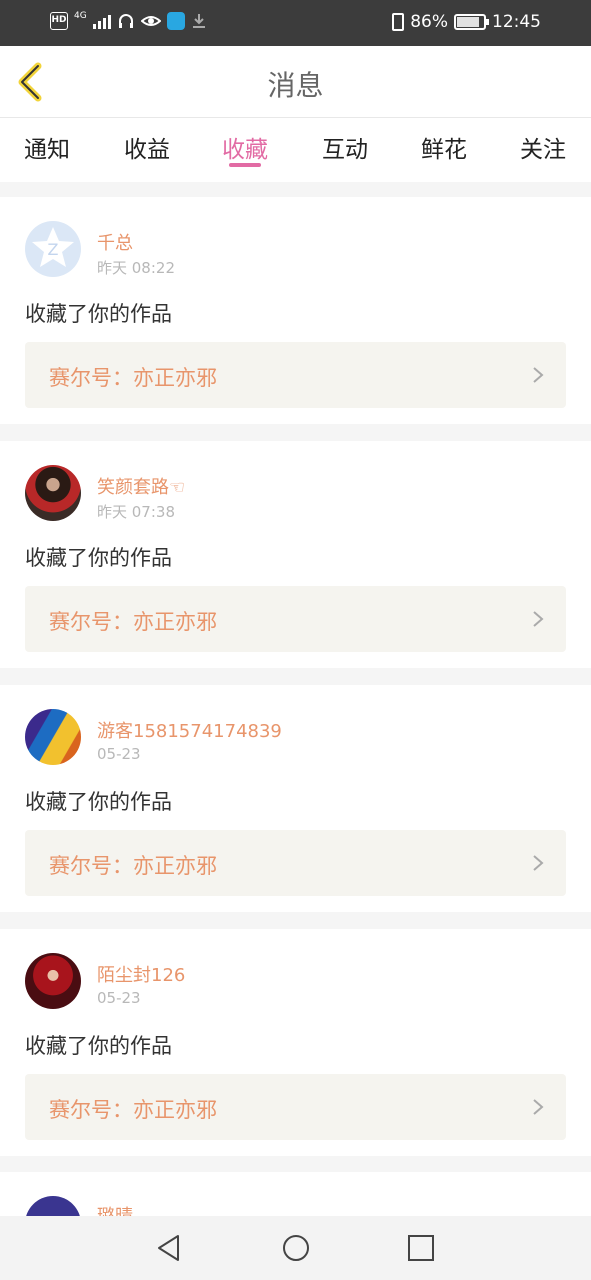 Image resolution: width=591 pixels, height=1280 pixels. I want to click on user-name: 千总, so click(115, 242).